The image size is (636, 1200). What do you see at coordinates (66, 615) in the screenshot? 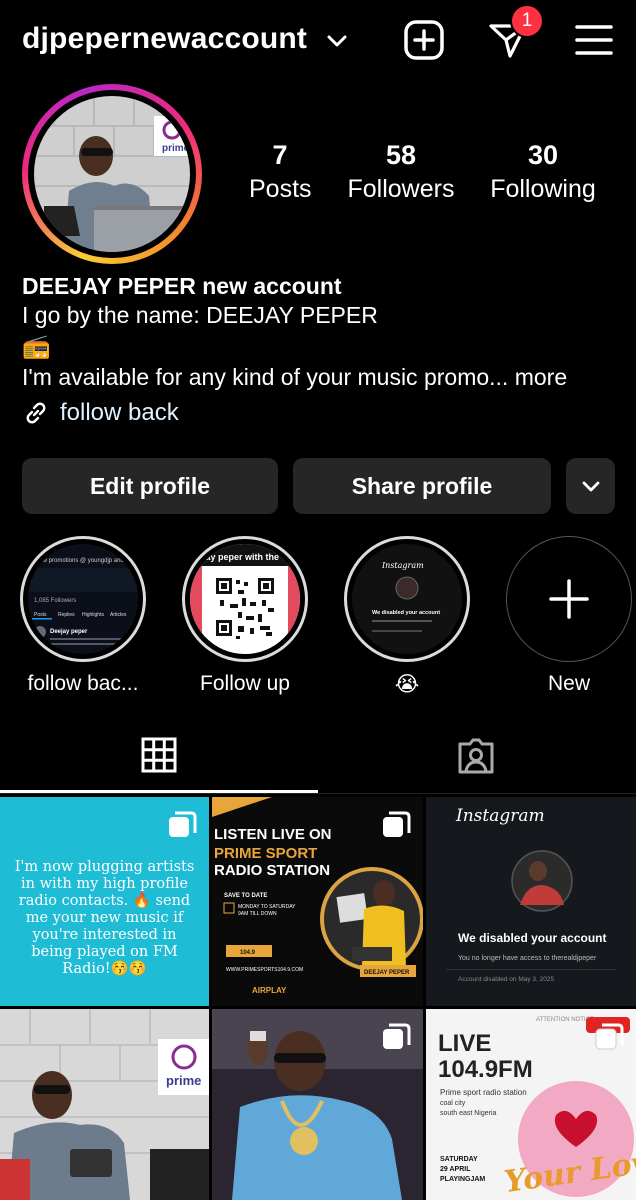
I see `h1-tab-replies: Replies` at bounding box center [66, 615].